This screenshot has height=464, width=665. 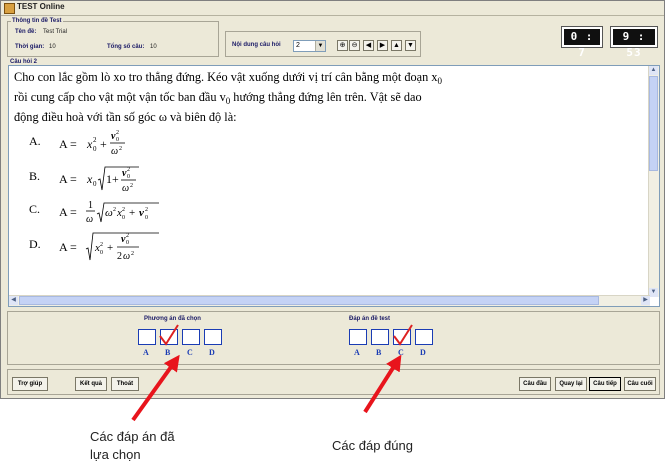 I want to click on option-c-formula: A = 1 ω ω 2 x 0 2 + v 0 2, so click(x=109, y=212).